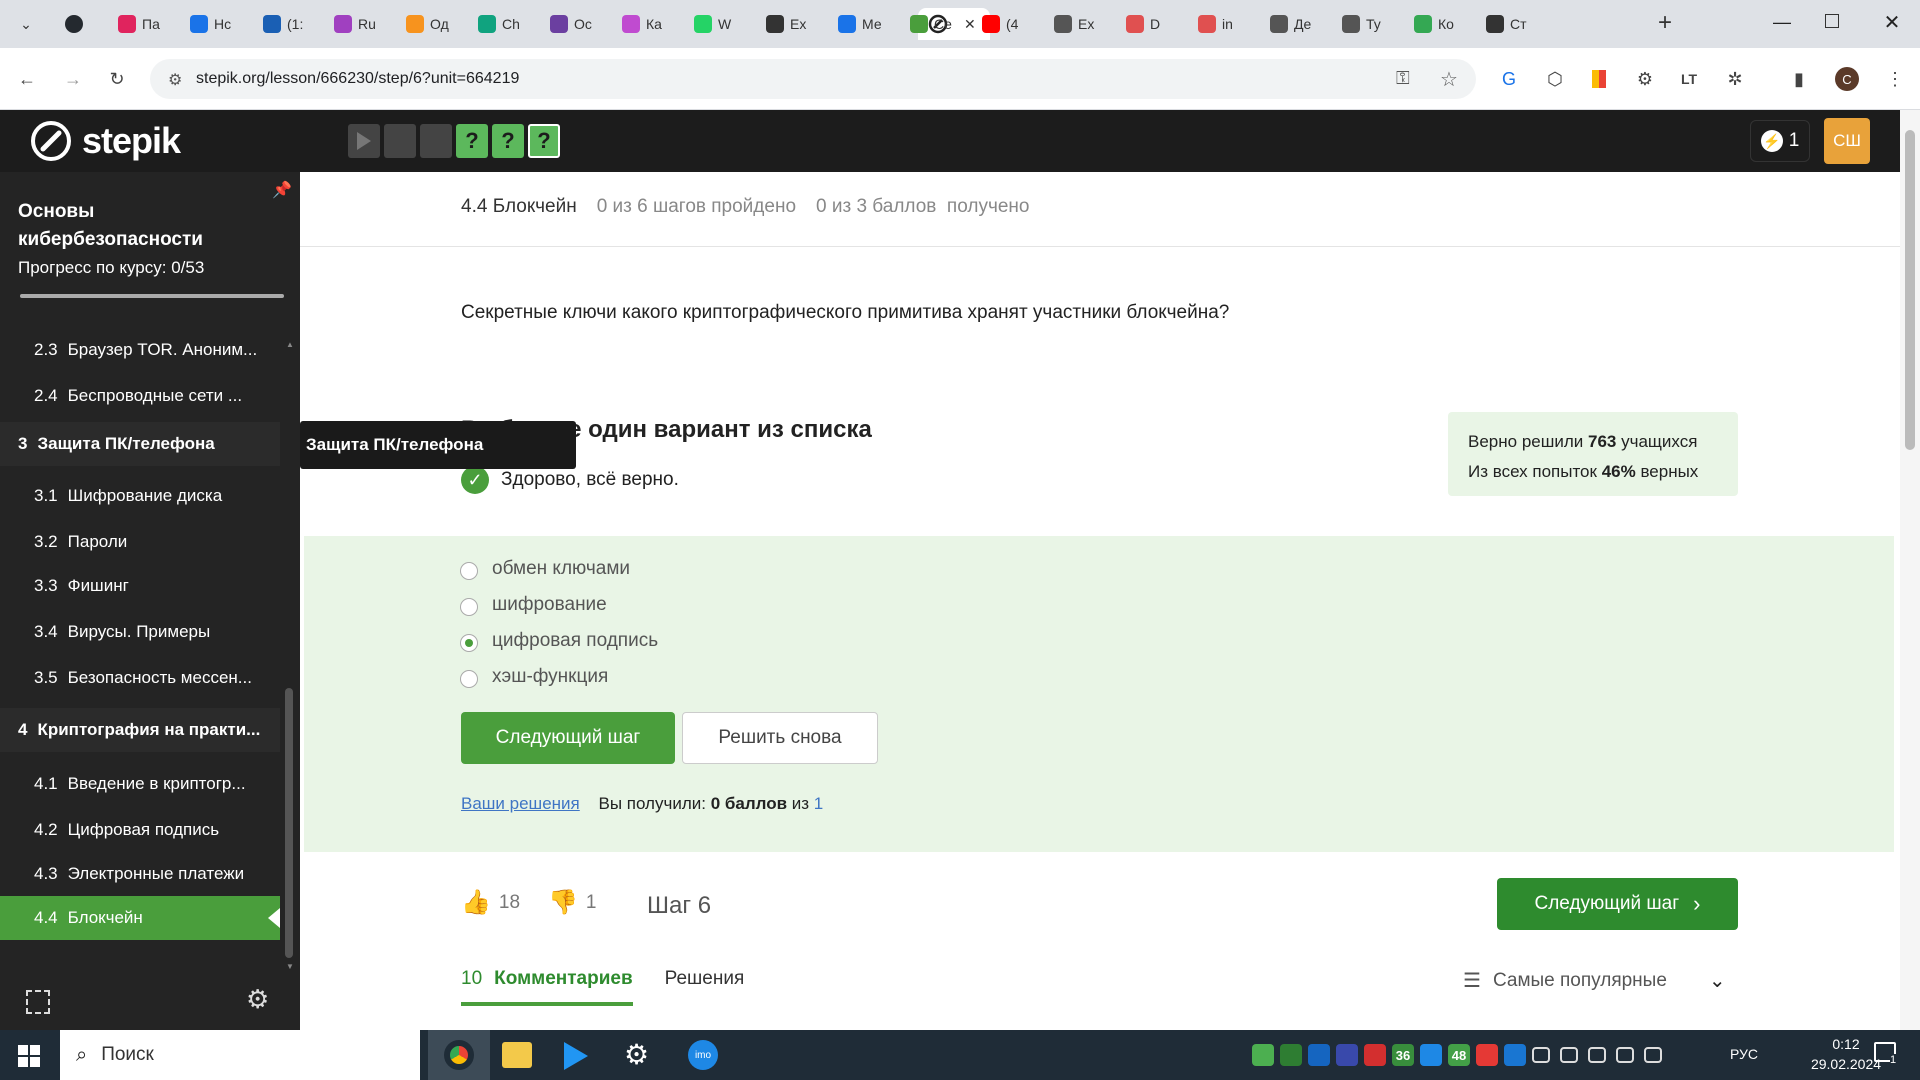 This screenshot has width=1920, height=1080. I want to click on extensions-puzzle-icon: ✲, so click(1735, 79).